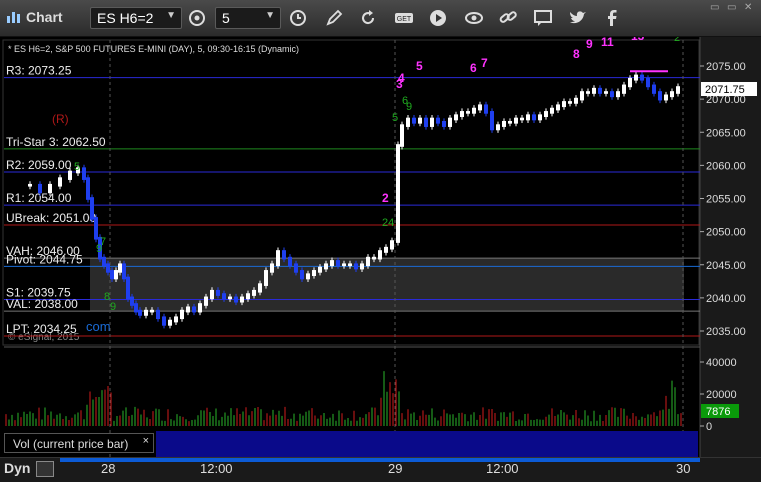  I want to click on x-label-1200b: 12:00, so click(502, 468).